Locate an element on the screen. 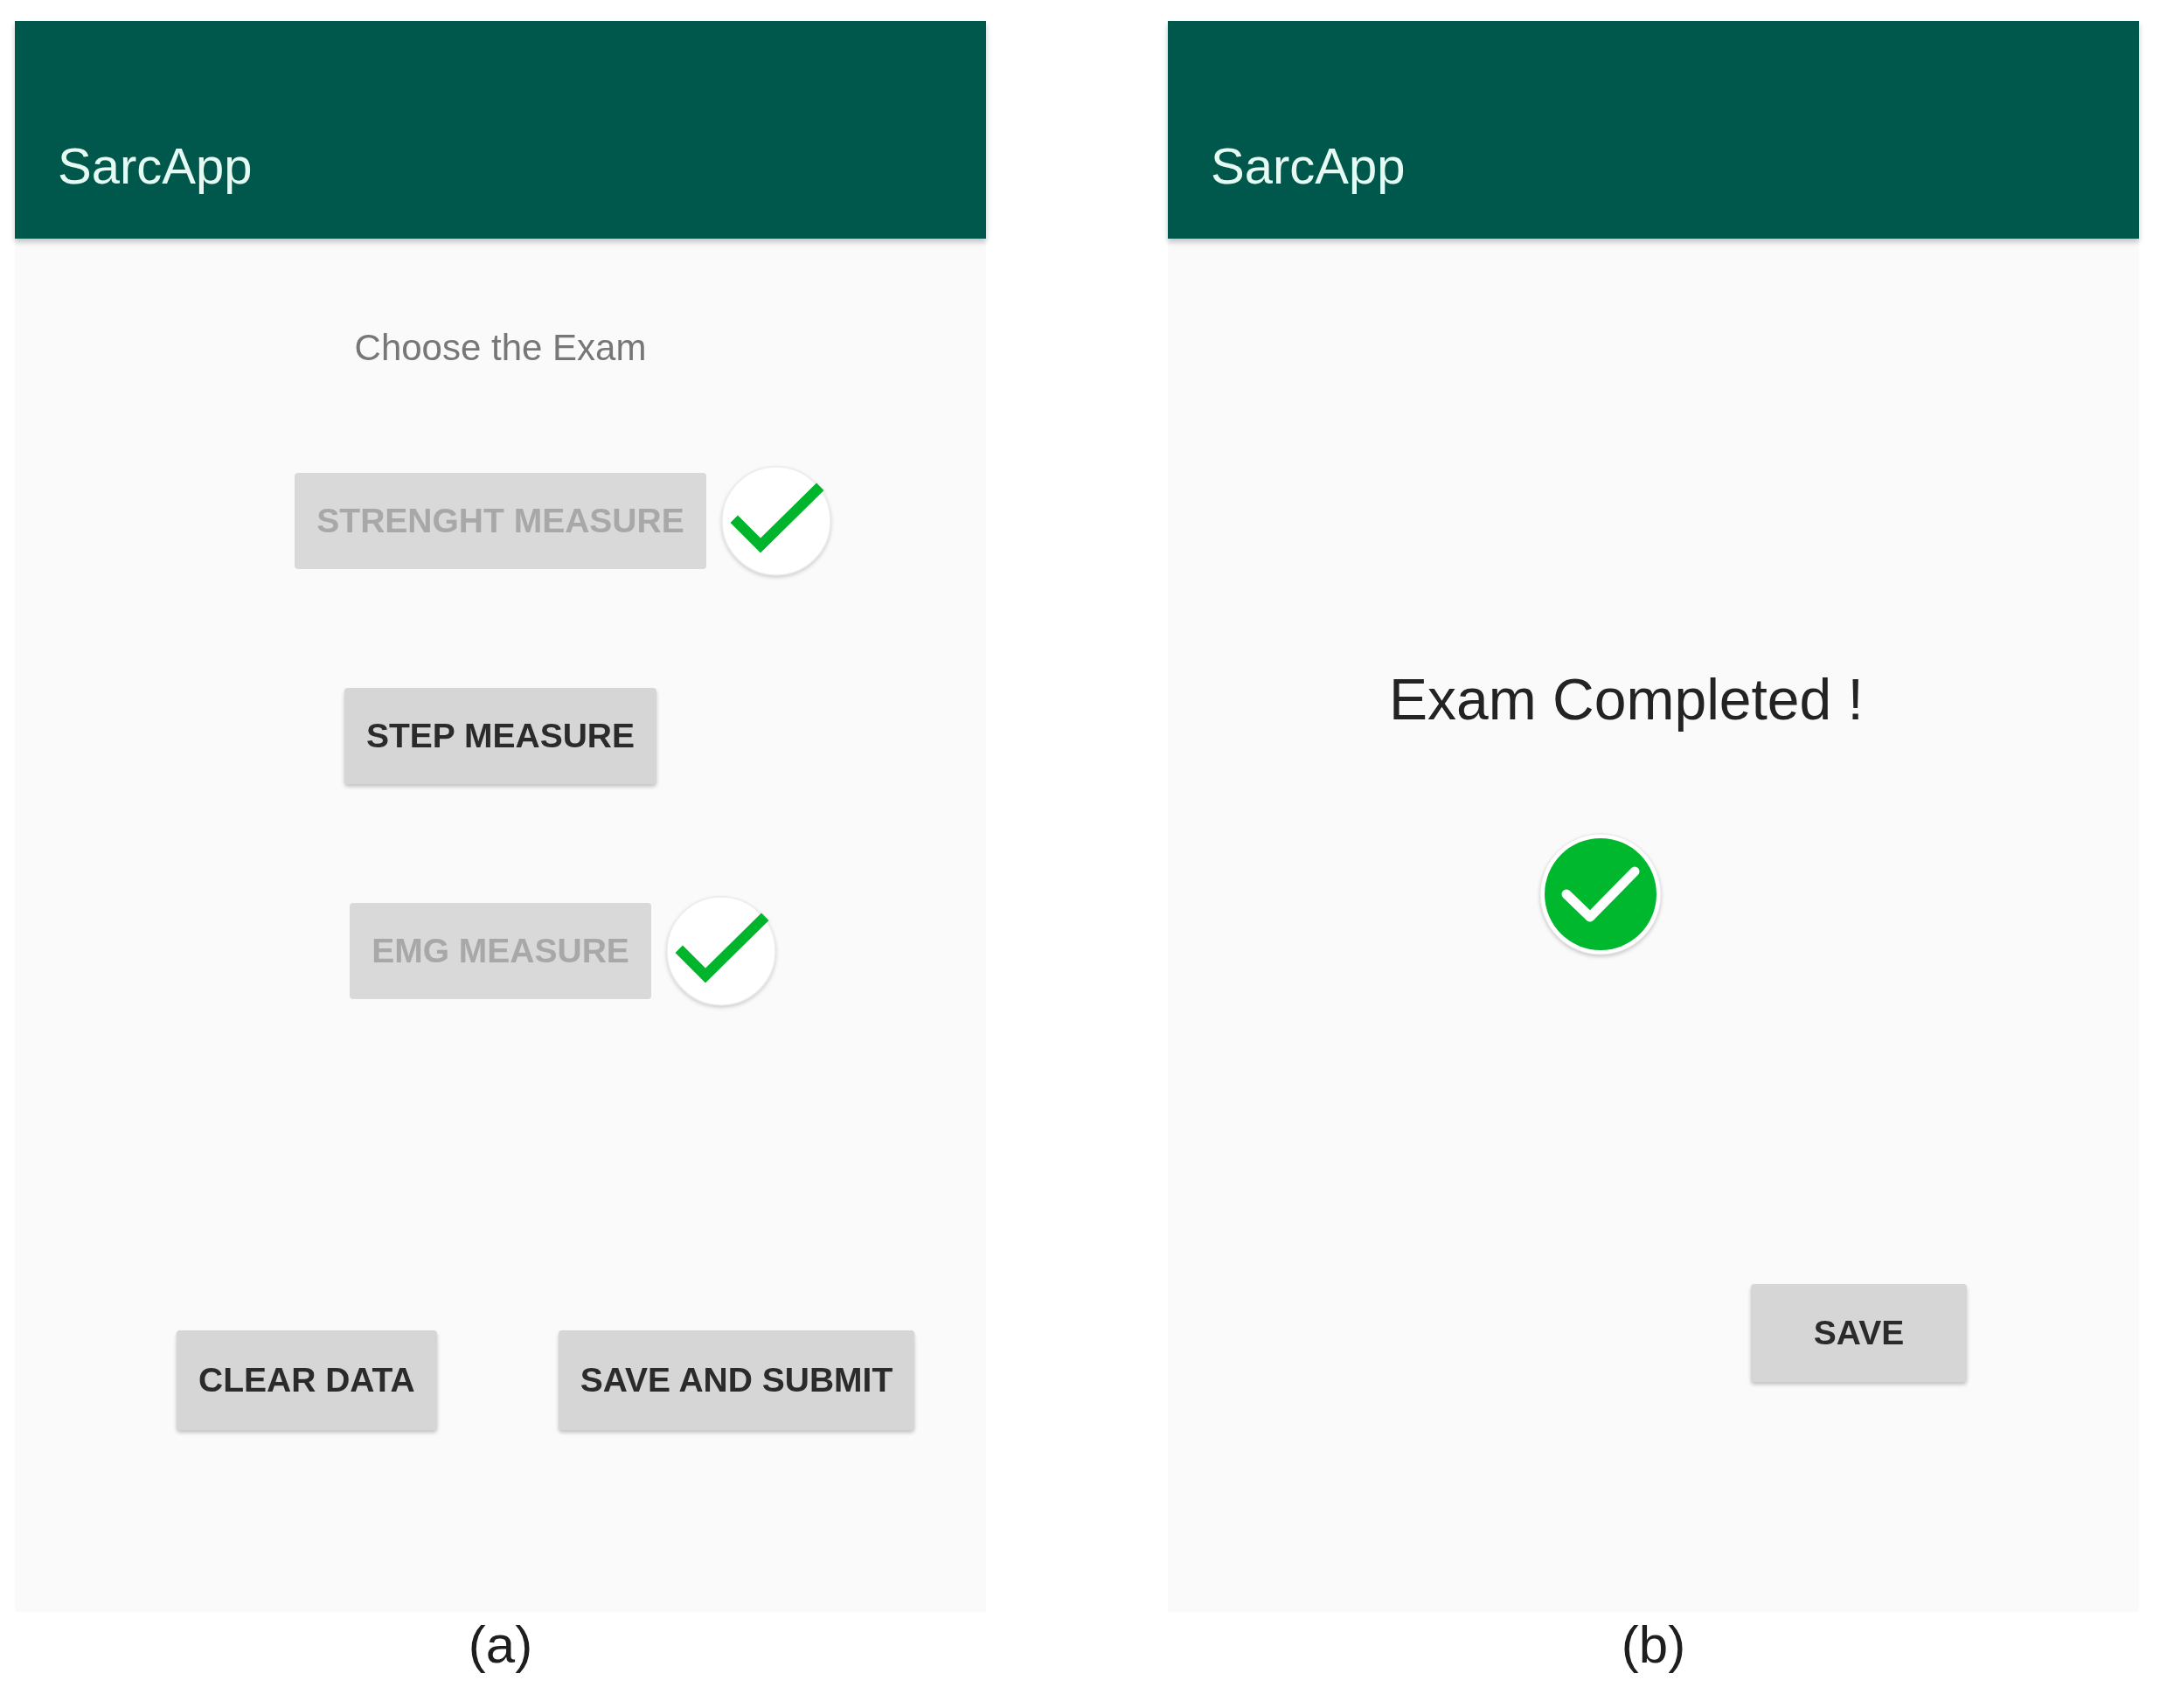 The width and height of the screenshot is (2160, 1708). action-button: SAVE is located at coordinates (1859, 1333).